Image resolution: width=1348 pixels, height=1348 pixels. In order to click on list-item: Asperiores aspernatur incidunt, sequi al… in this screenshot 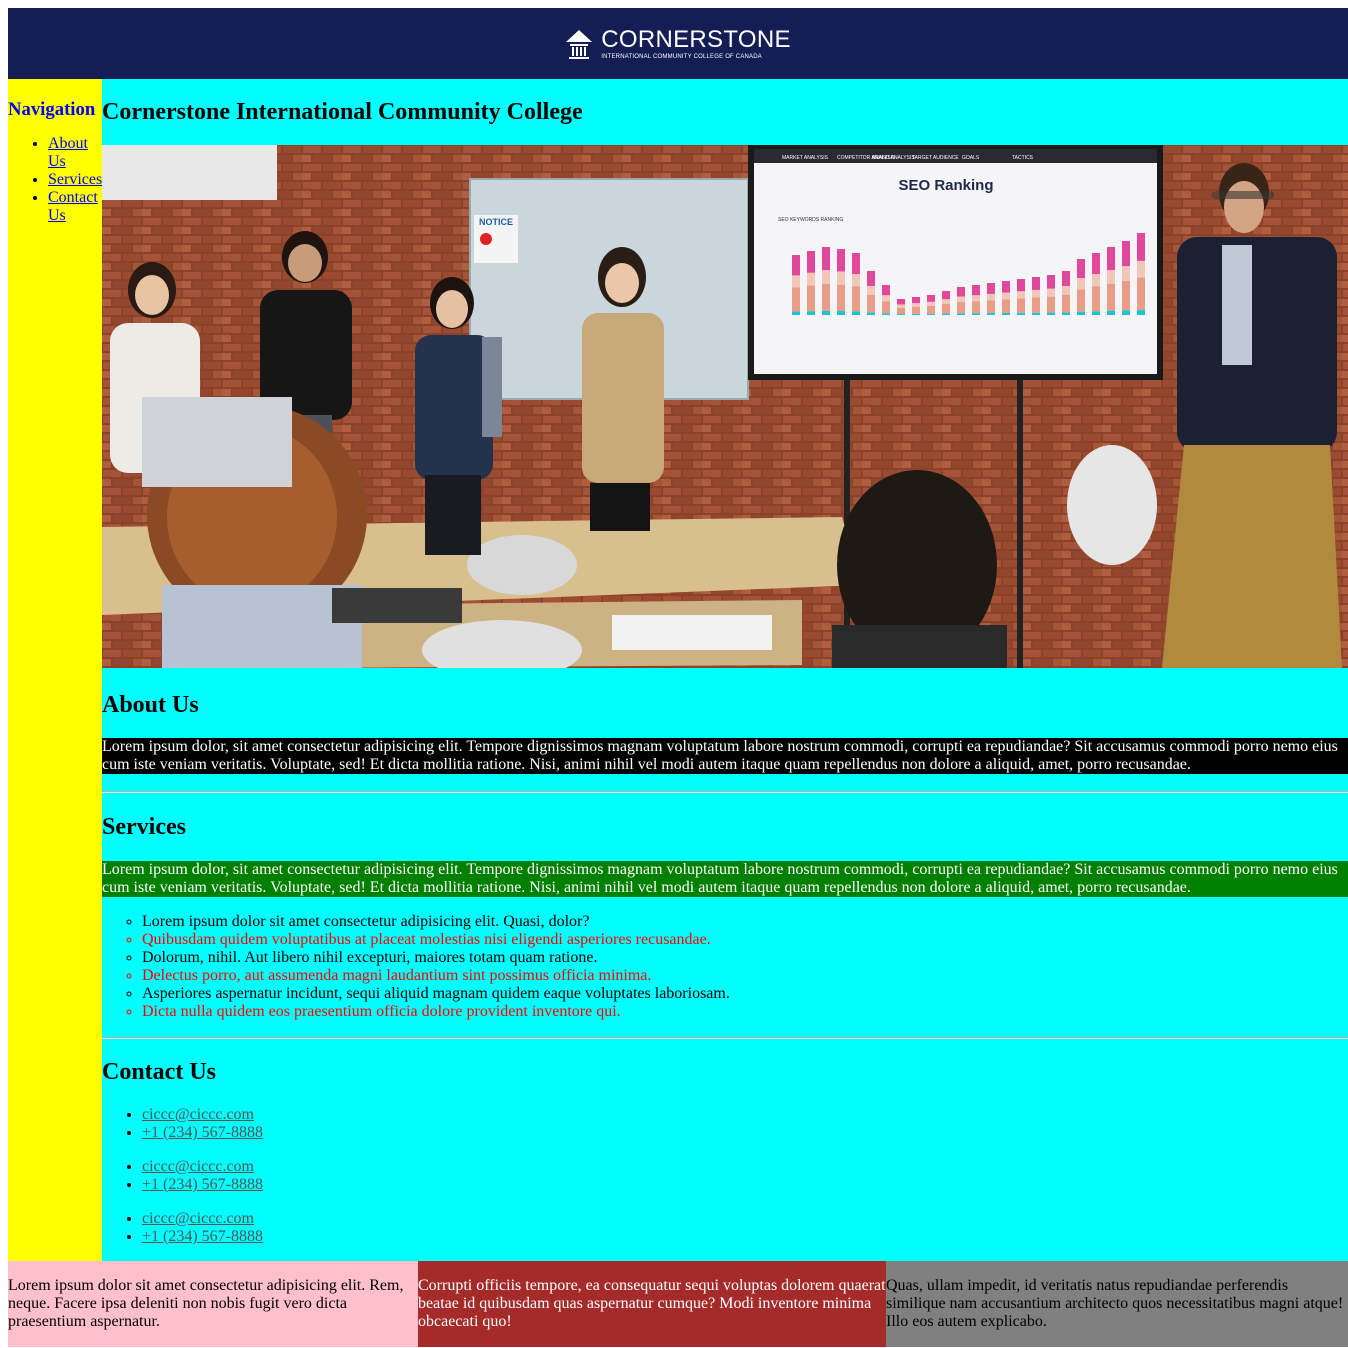, I will do `click(745, 994)`.